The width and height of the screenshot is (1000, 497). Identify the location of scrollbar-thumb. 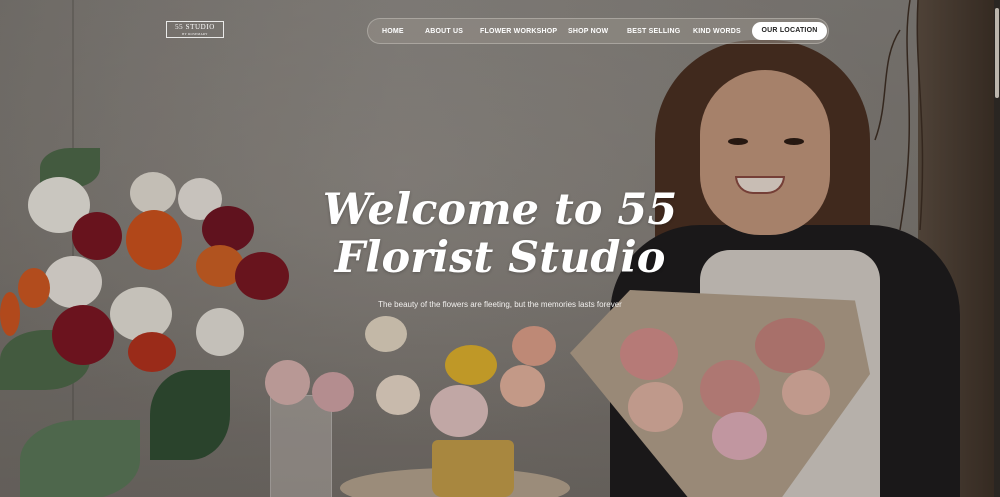
(997, 53).